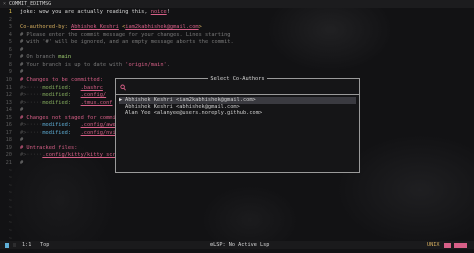 The image size is (474, 253). I want to click on line-number: 18, so click(8, 140).